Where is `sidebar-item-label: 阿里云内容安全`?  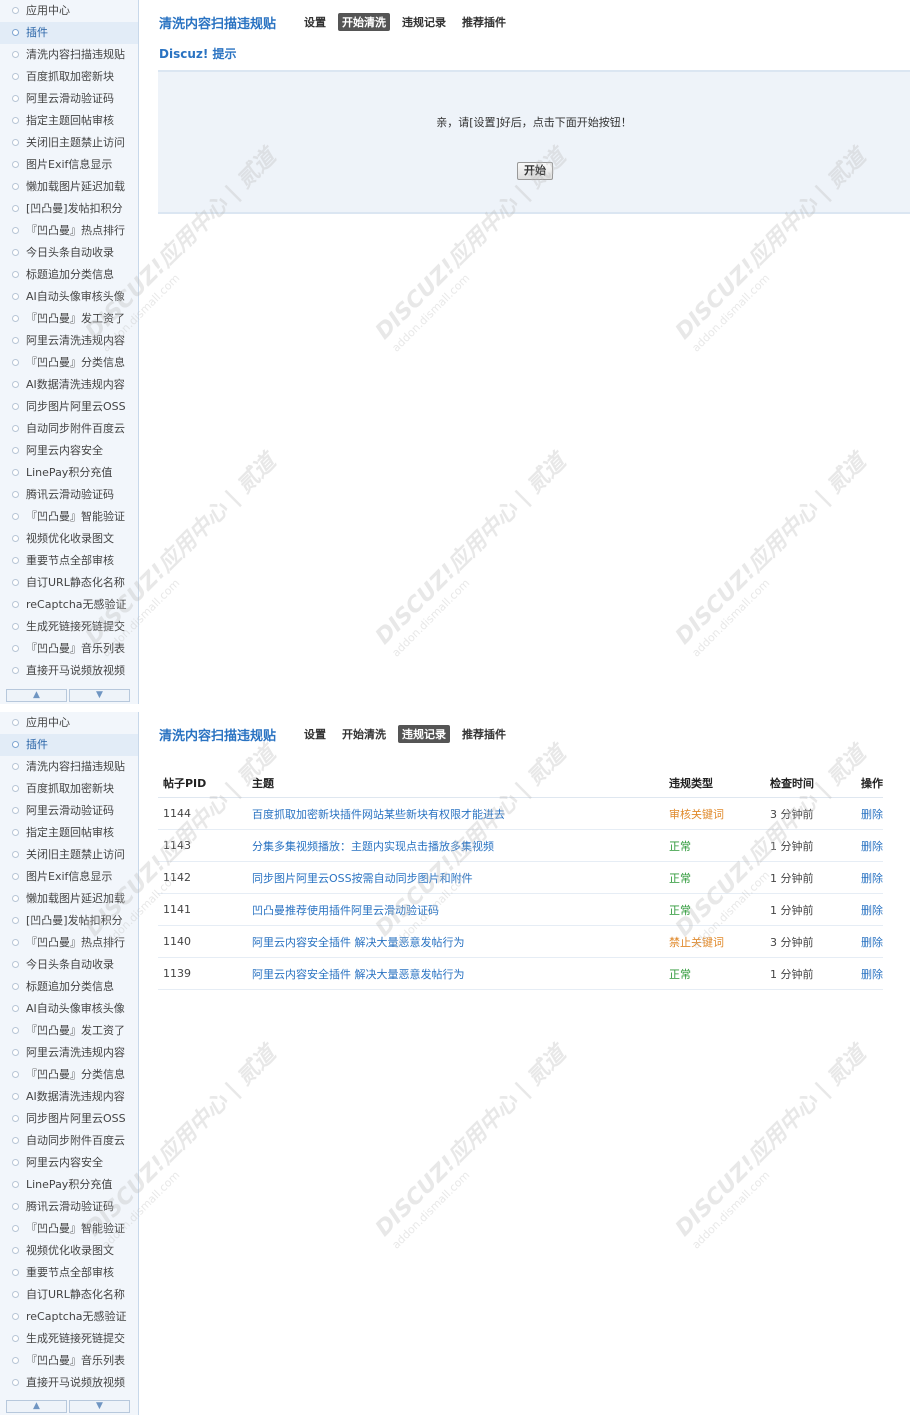 sidebar-item-label: 阿里云内容安全 is located at coordinates (64, 1162).